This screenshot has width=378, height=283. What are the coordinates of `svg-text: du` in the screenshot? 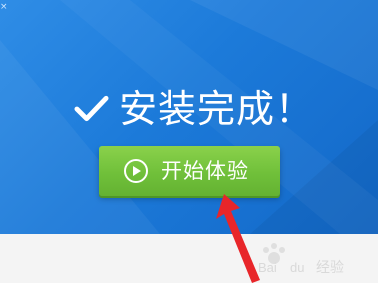 It's located at (297, 267).